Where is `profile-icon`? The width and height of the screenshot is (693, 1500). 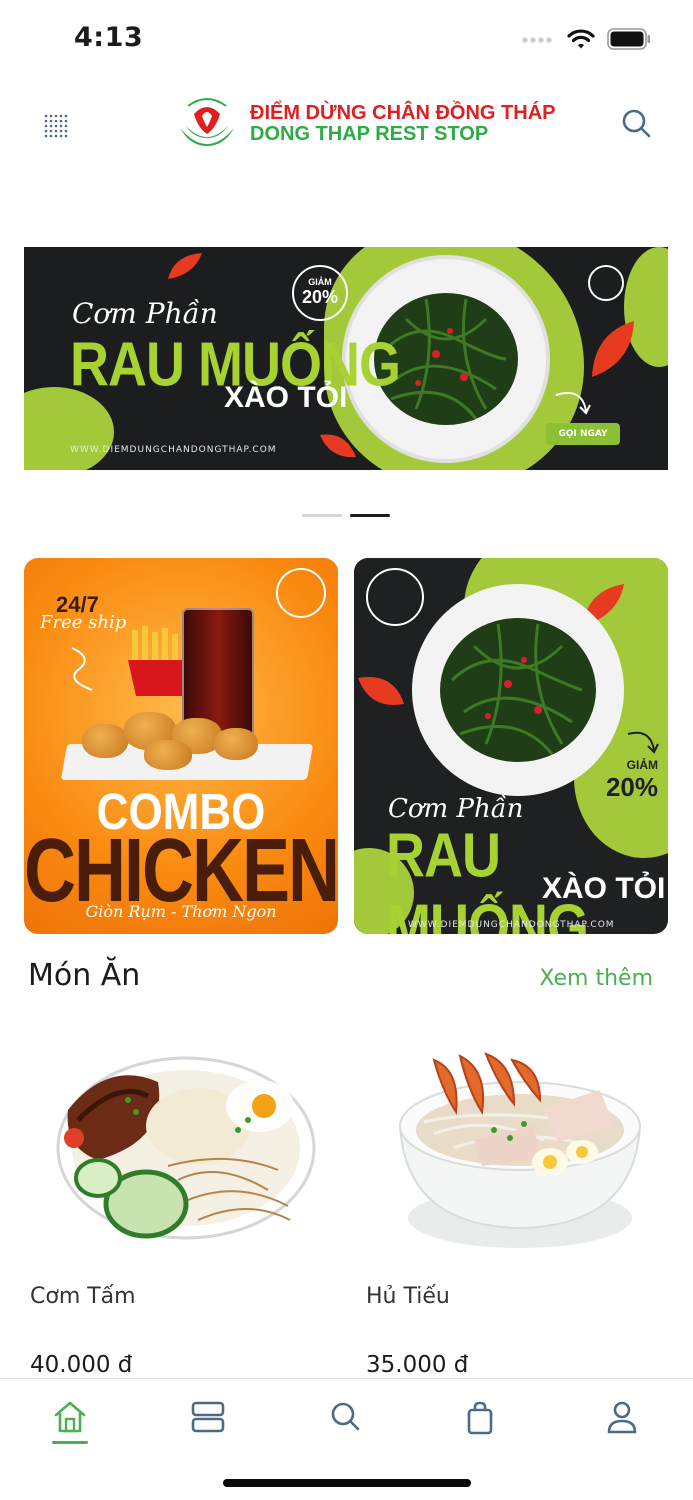
profile-icon is located at coordinates (622, 1417).